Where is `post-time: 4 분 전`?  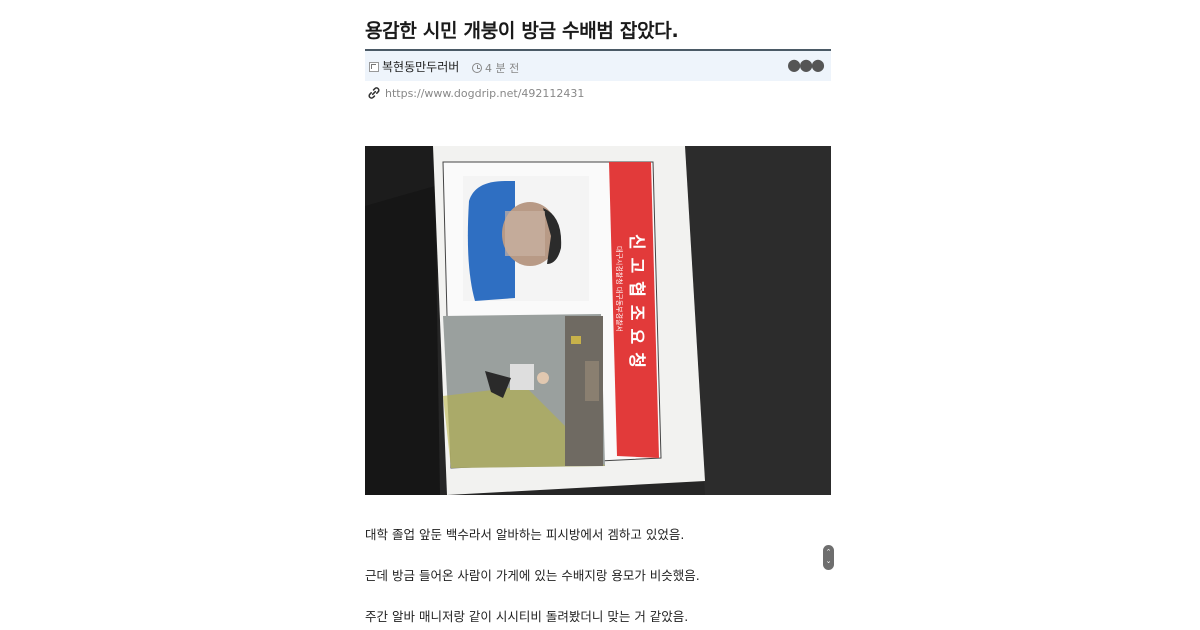
post-time: 4 분 전 is located at coordinates (495, 68).